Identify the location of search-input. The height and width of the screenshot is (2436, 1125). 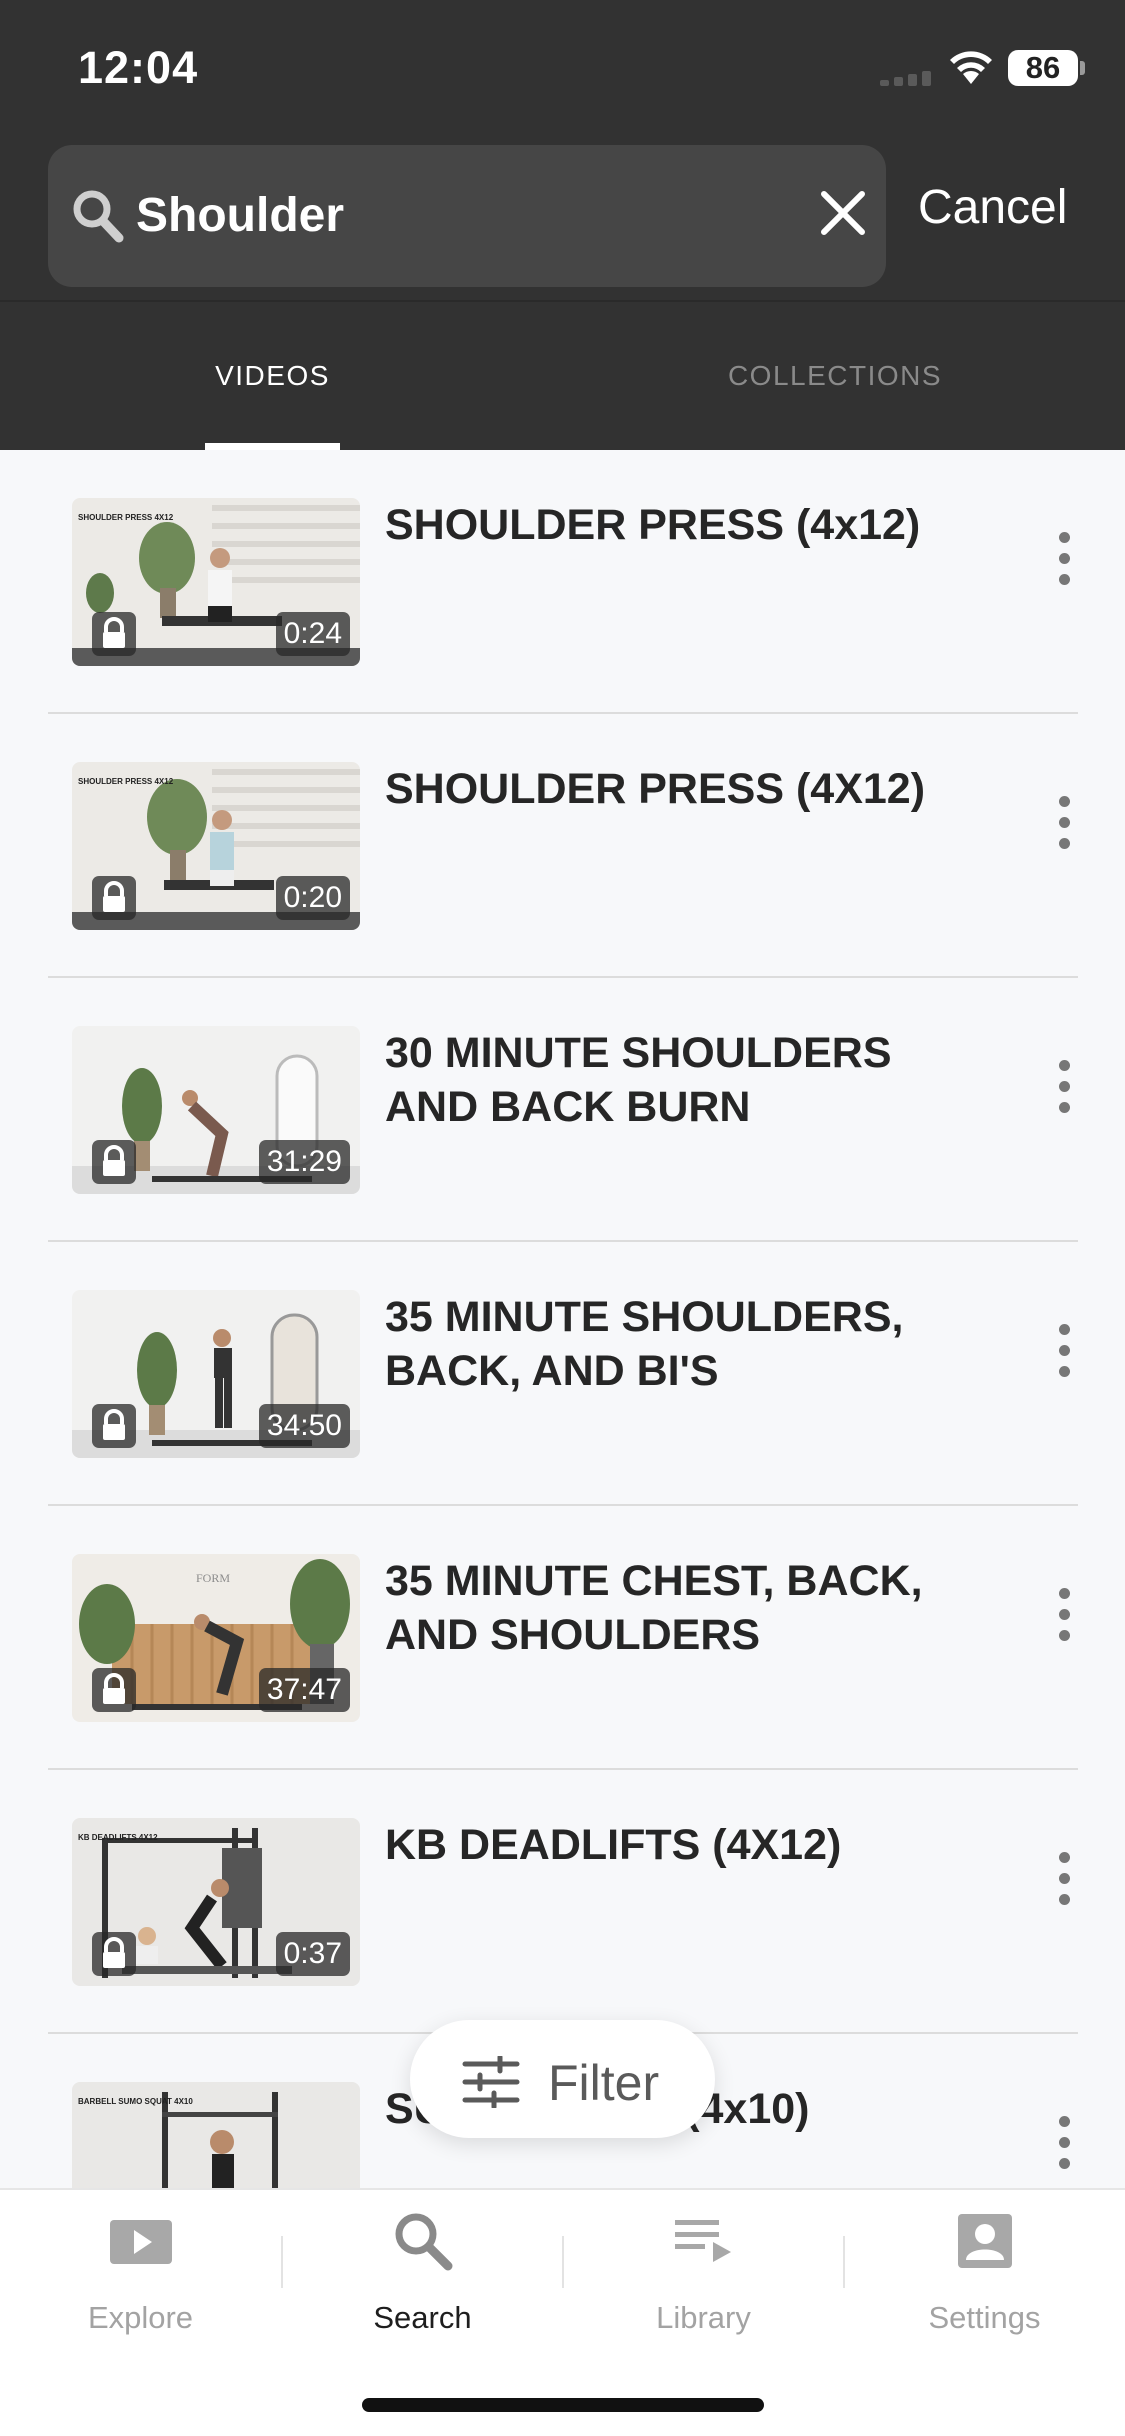
(446, 215).